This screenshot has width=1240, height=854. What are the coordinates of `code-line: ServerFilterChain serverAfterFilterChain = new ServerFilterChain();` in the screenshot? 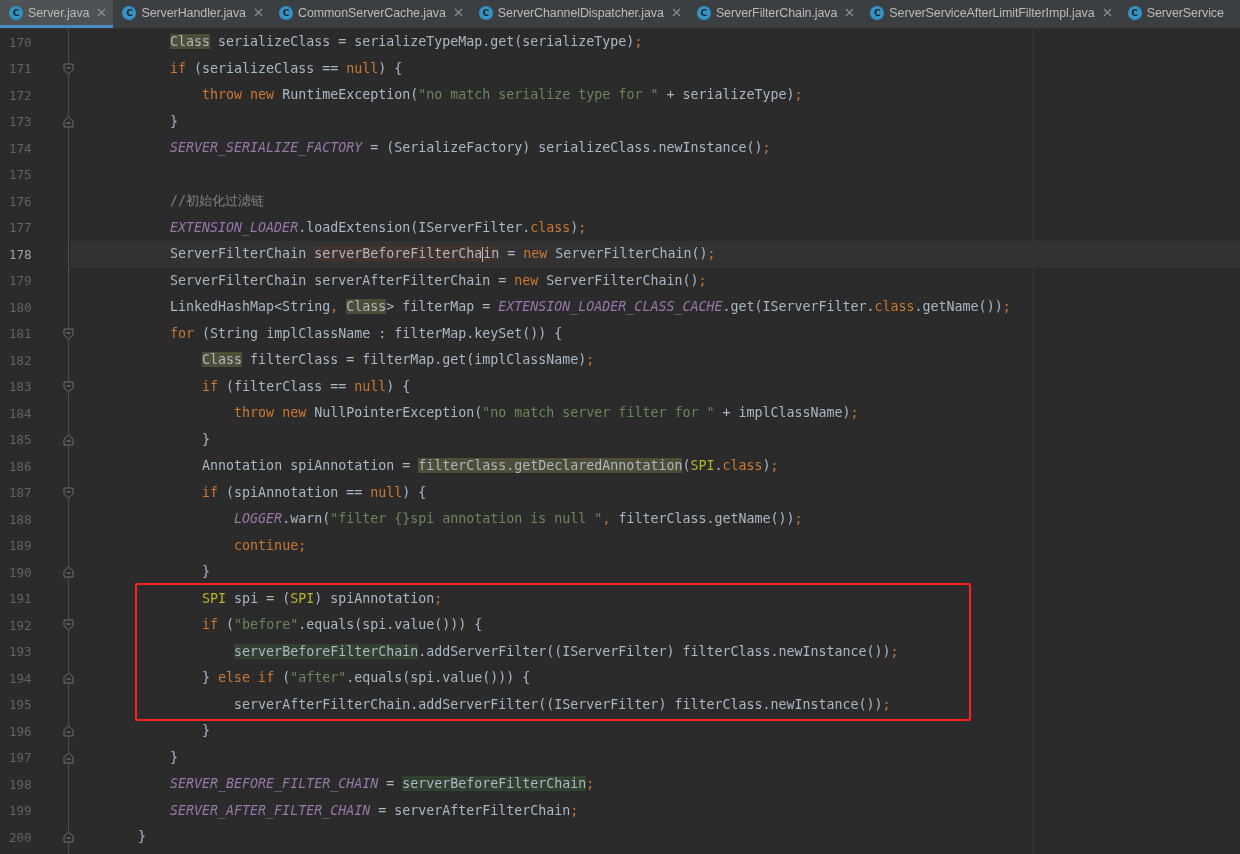 It's located at (438, 280).